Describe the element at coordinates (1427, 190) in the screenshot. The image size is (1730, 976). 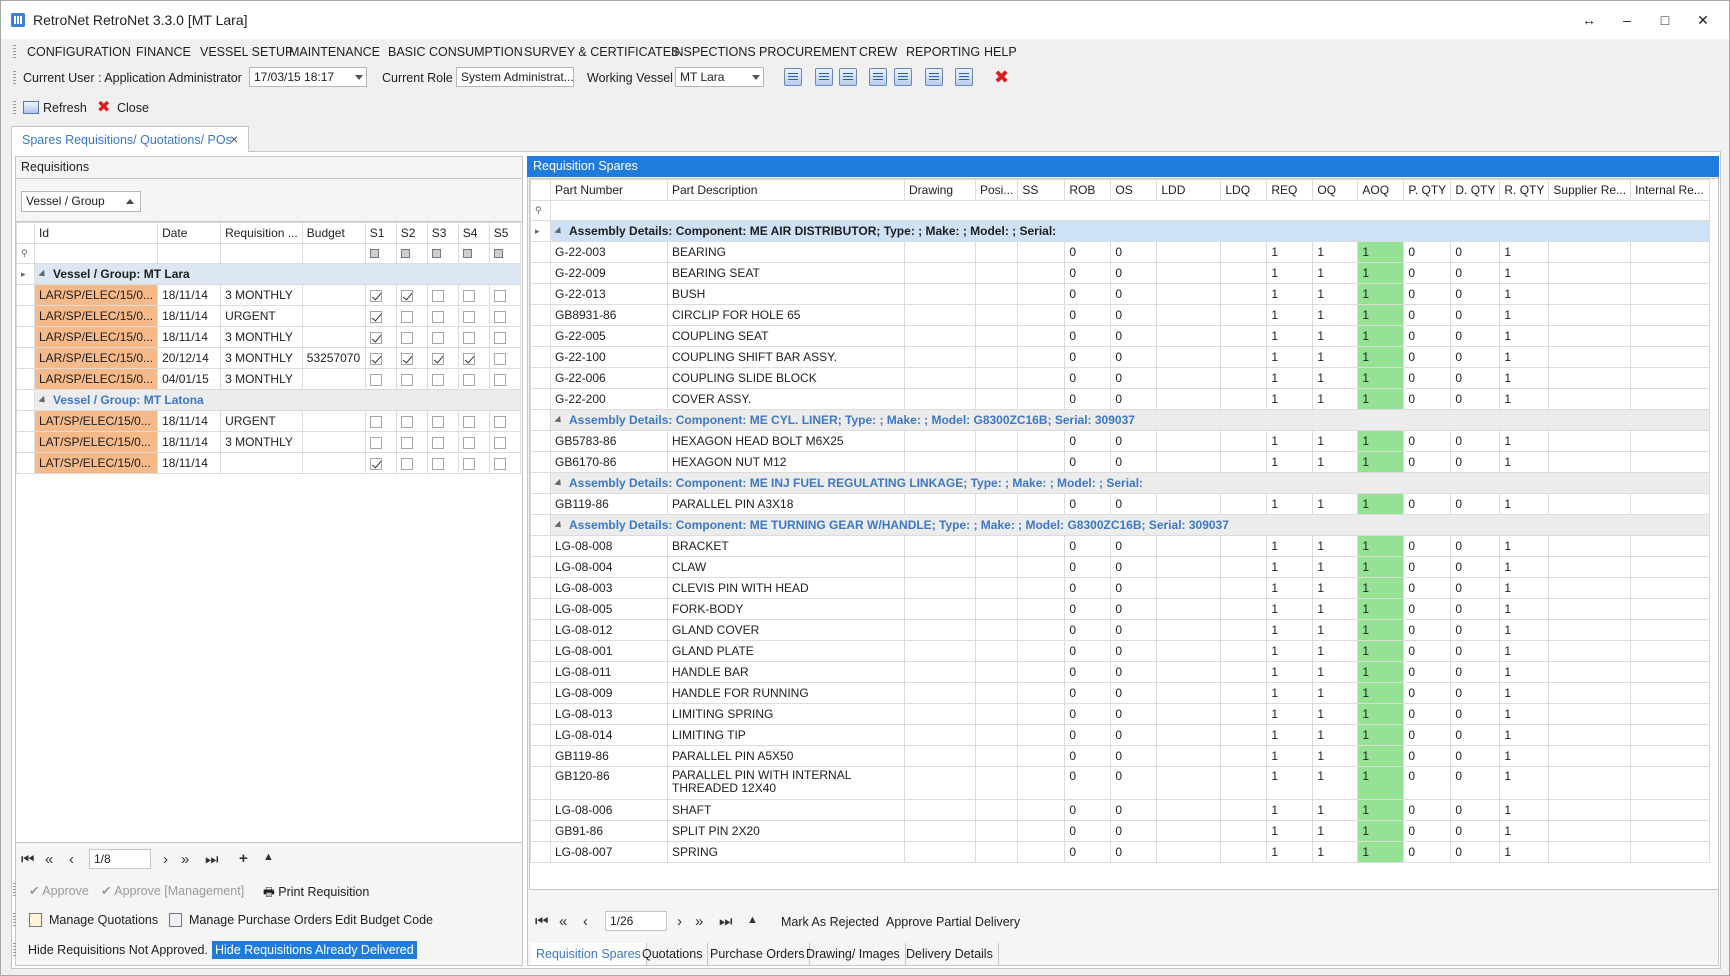
I see `col-p-qty: P. QTY` at that location.